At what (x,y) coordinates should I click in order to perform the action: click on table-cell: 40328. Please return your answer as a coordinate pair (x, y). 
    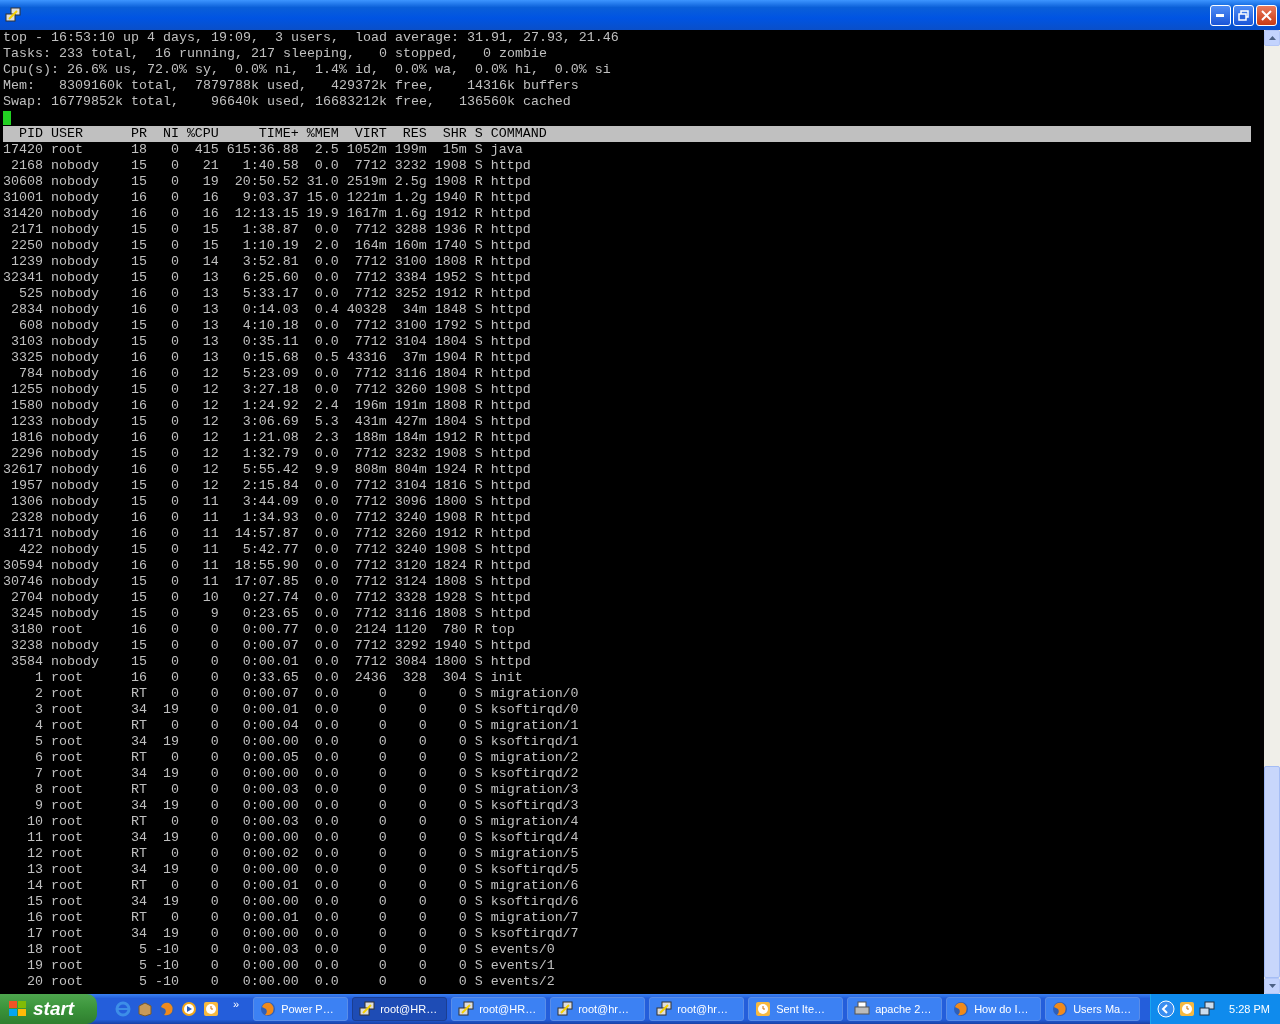
    Looking at the image, I should click on (366, 310).